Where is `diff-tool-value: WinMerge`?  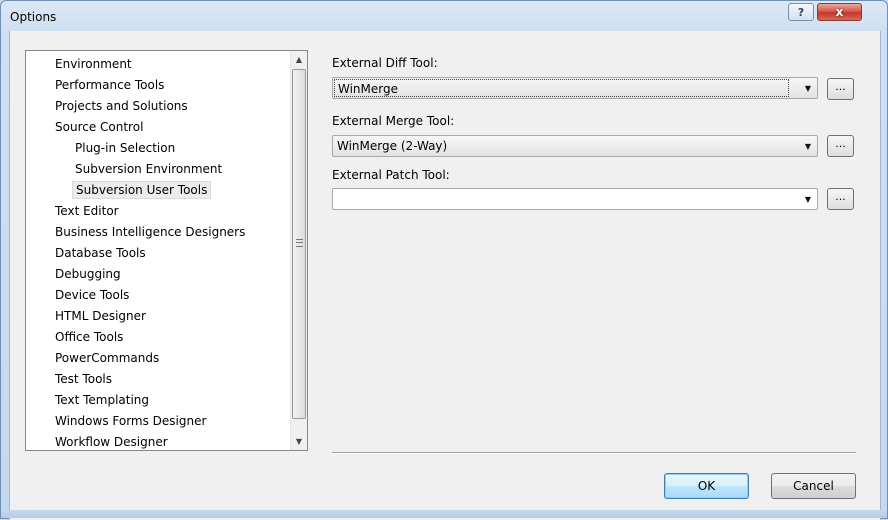 diff-tool-value: WinMerge is located at coordinates (561, 88).